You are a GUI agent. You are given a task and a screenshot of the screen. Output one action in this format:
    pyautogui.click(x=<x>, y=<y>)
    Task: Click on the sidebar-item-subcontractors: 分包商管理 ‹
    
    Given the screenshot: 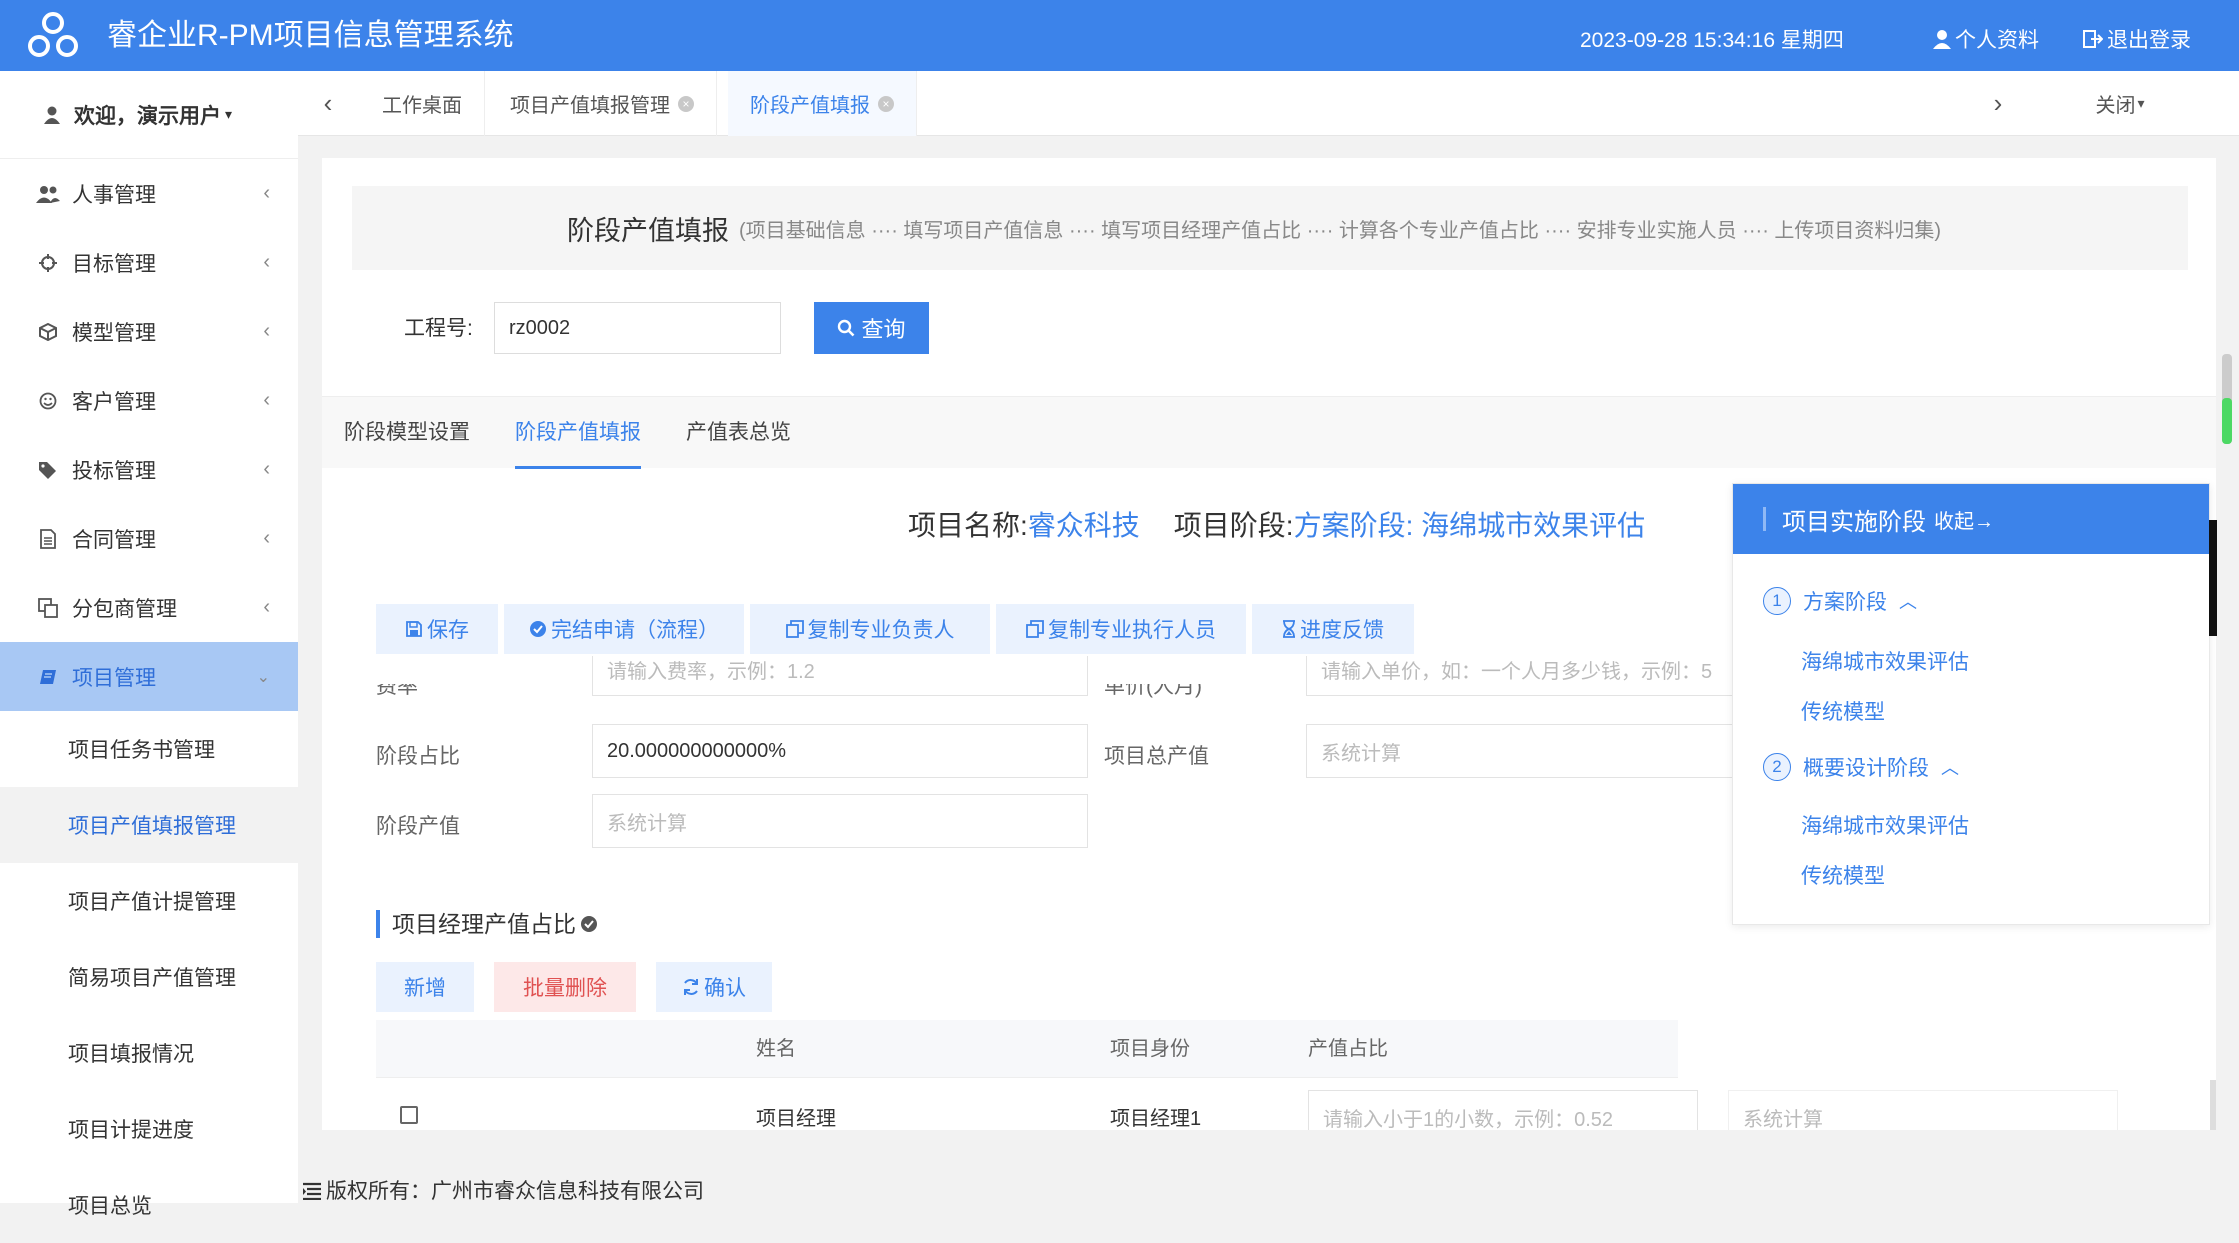 What is the action you would take?
    pyautogui.click(x=149, y=607)
    